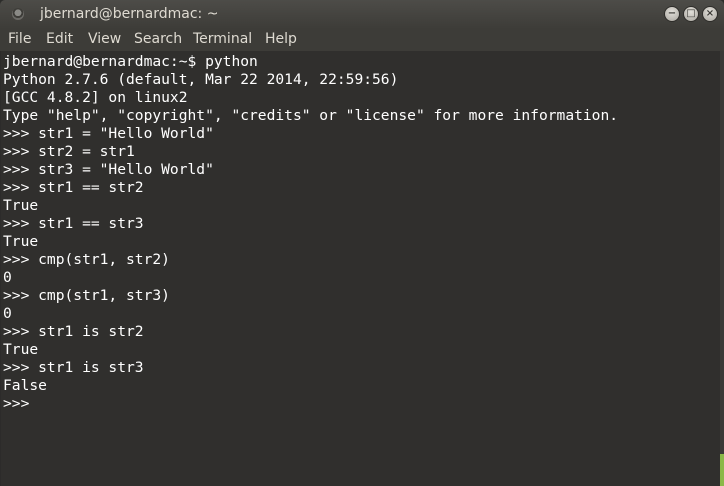 This screenshot has height=486, width=724. What do you see at coordinates (130, 61) in the screenshot?
I see `terminal-line: jbernard@bernardmac:~$ python` at bounding box center [130, 61].